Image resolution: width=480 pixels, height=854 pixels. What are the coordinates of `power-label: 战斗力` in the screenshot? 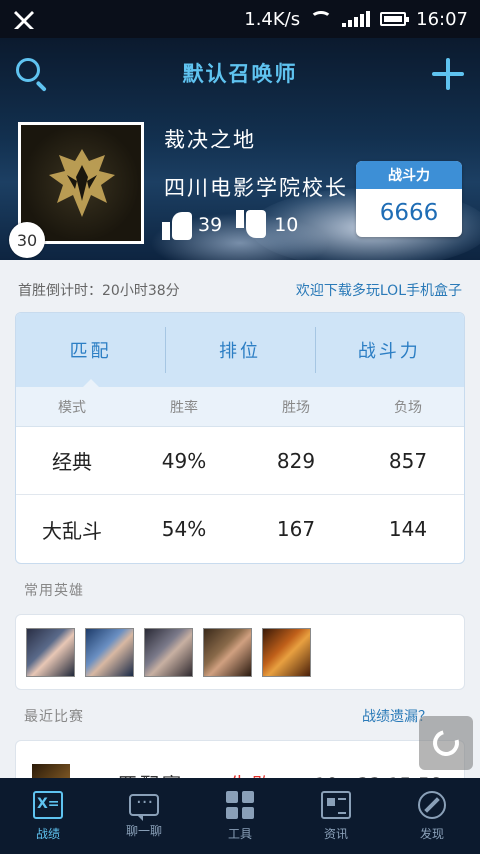 It's located at (409, 175).